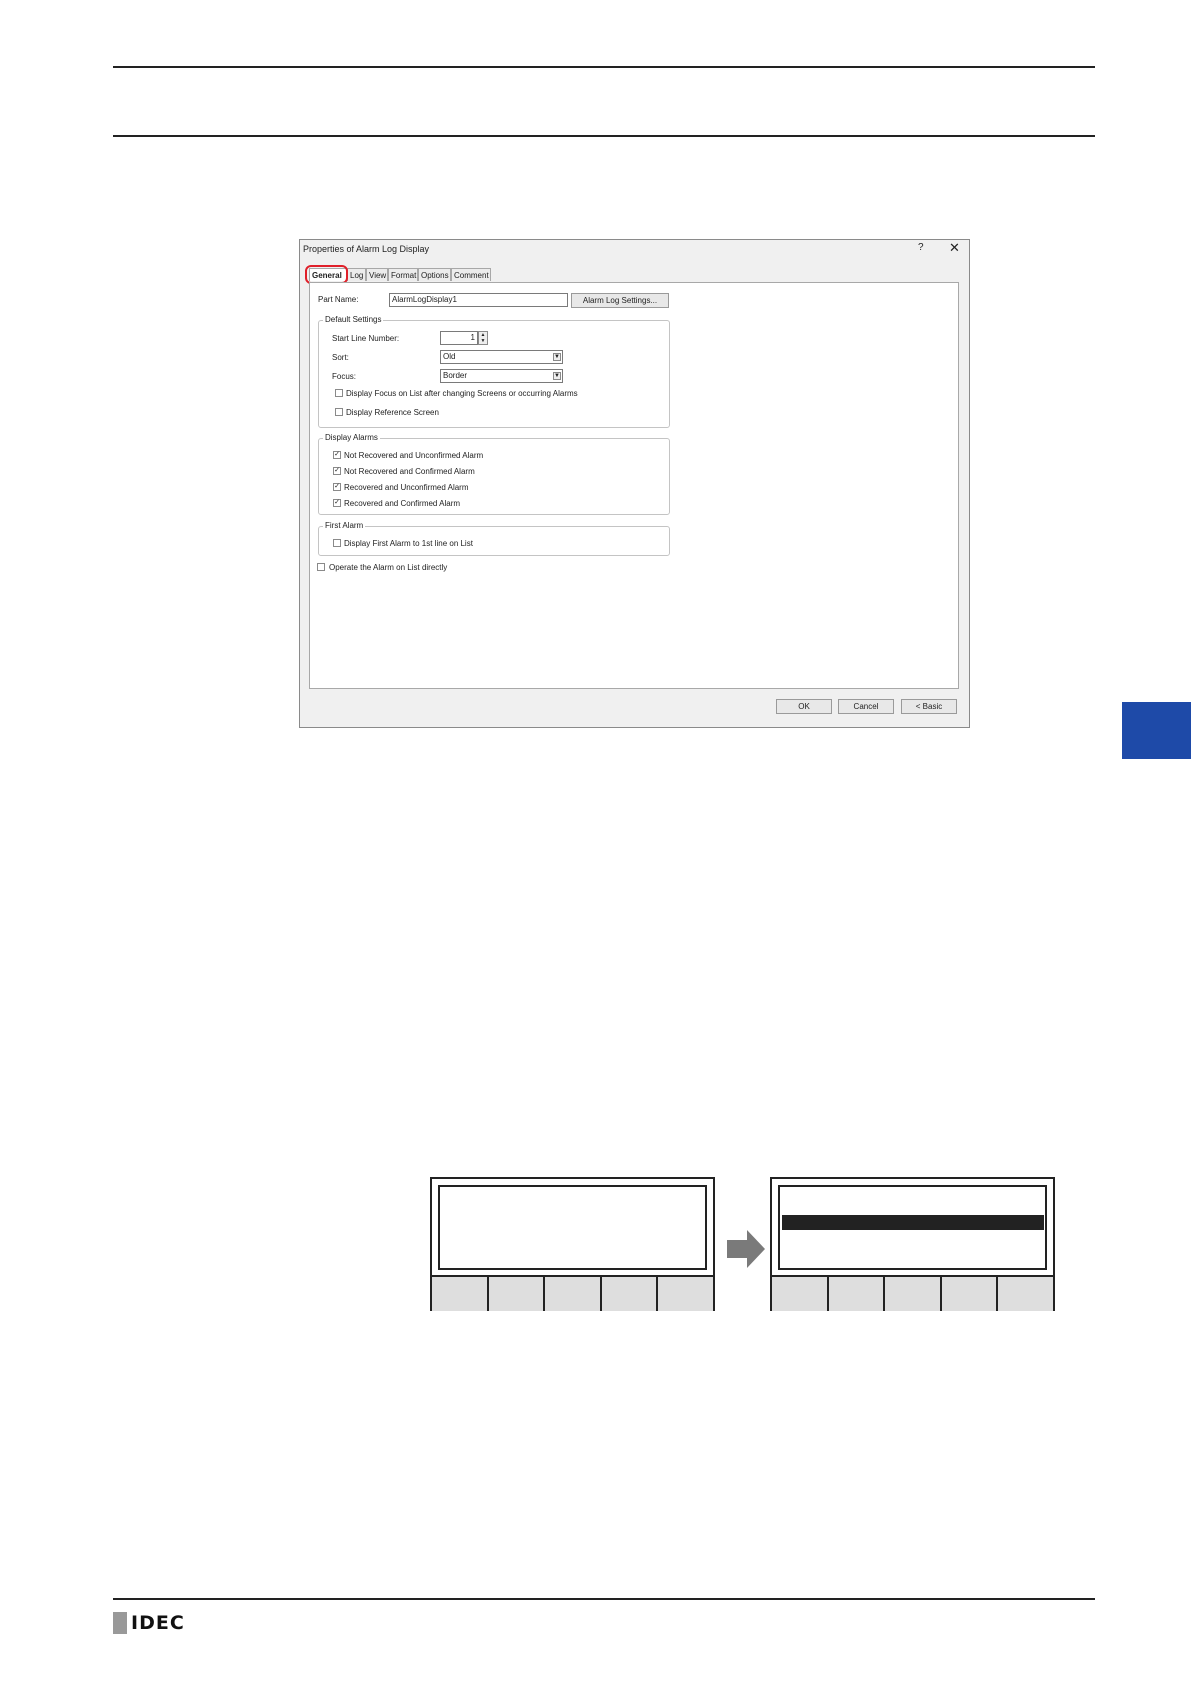  I want to click on alarm-checkbox-2: ✓, so click(337, 471).